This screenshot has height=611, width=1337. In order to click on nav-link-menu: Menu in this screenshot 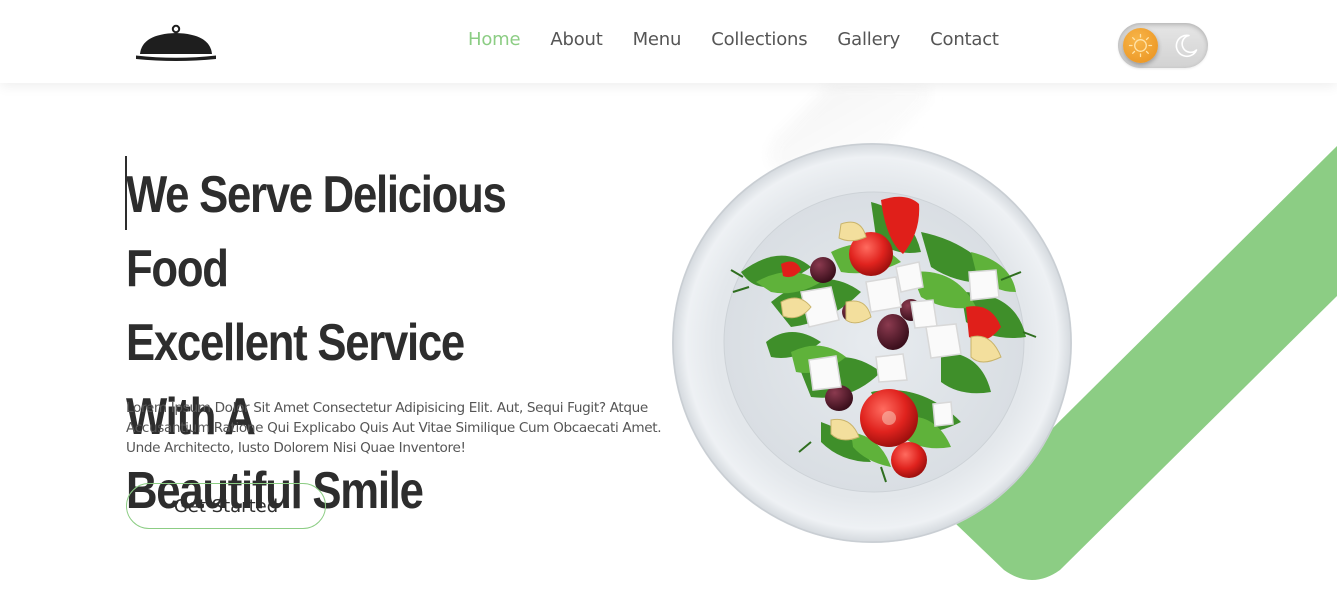, I will do `click(657, 40)`.